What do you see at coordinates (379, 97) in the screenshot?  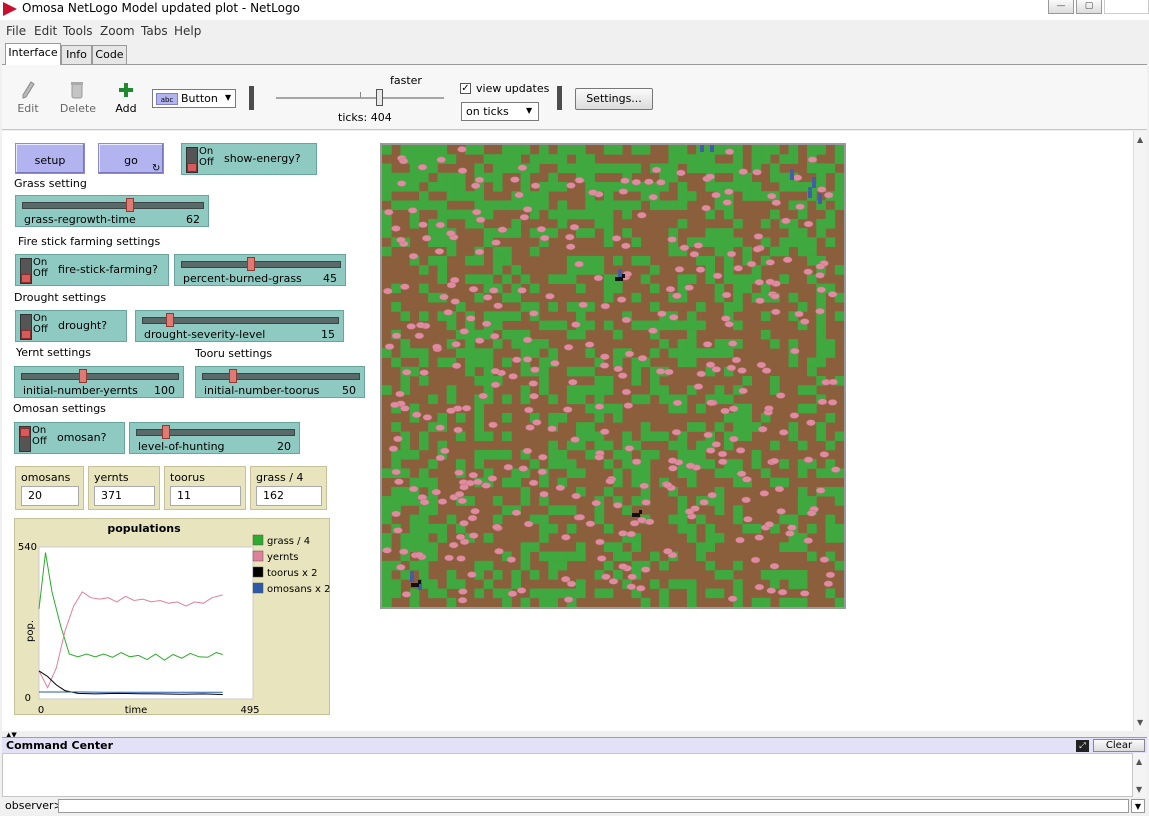 I see `speed-slider-thumb` at bounding box center [379, 97].